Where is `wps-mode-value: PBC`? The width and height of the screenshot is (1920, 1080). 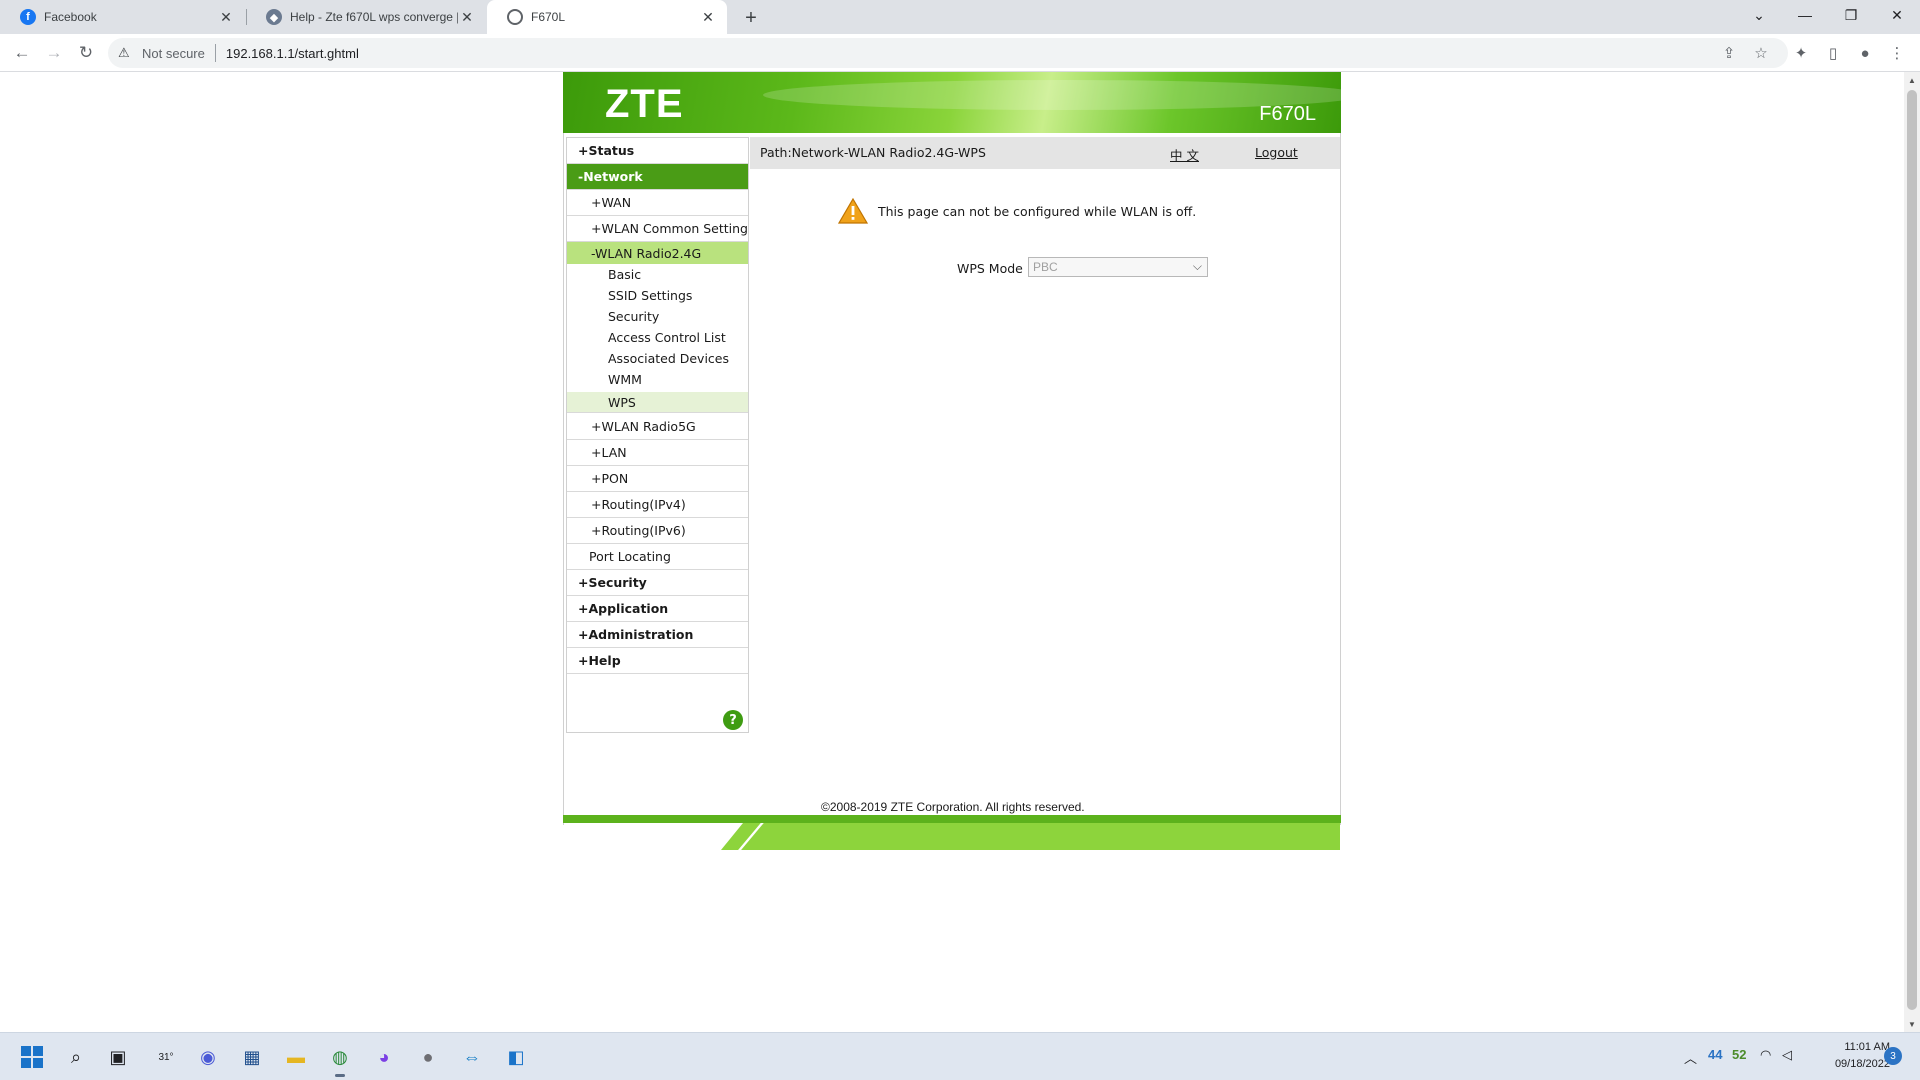
wps-mode-value: PBC is located at coordinates (1045, 267).